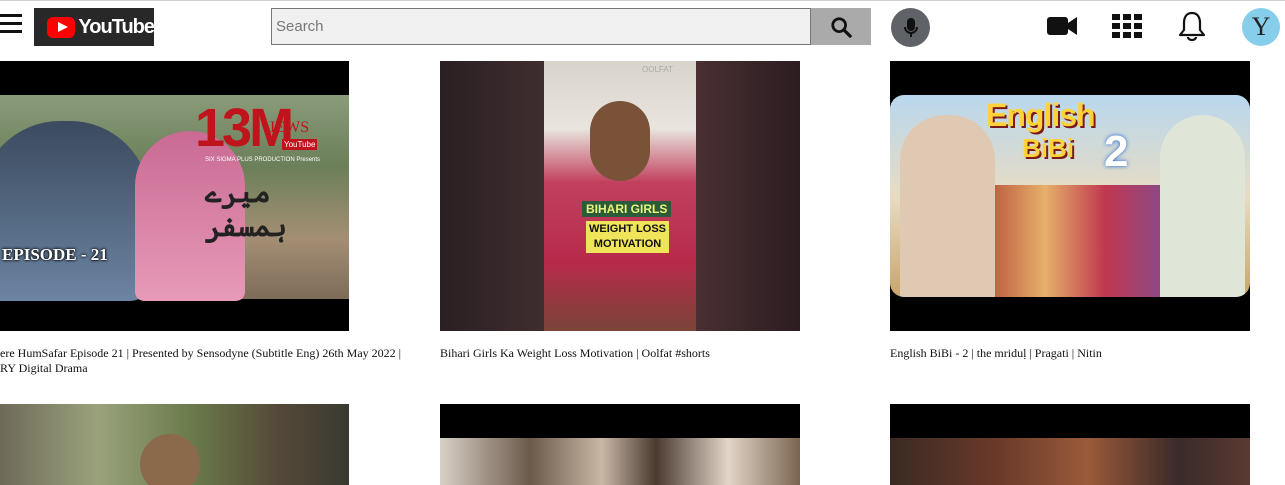 This screenshot has width=1285, height=485. Describe the element at coordinates (290, 127) in the screenshot. I see `thumbnail-caption: IEWS` at that location.